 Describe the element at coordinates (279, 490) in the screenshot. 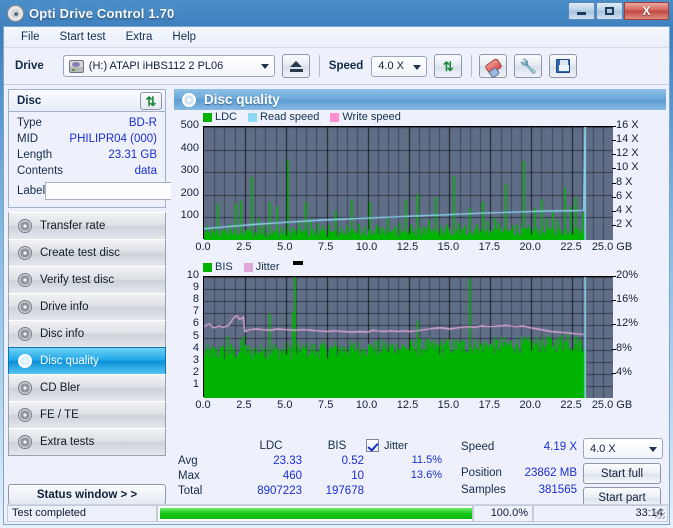

I see `total-ldc-value: 8907223` at that location.